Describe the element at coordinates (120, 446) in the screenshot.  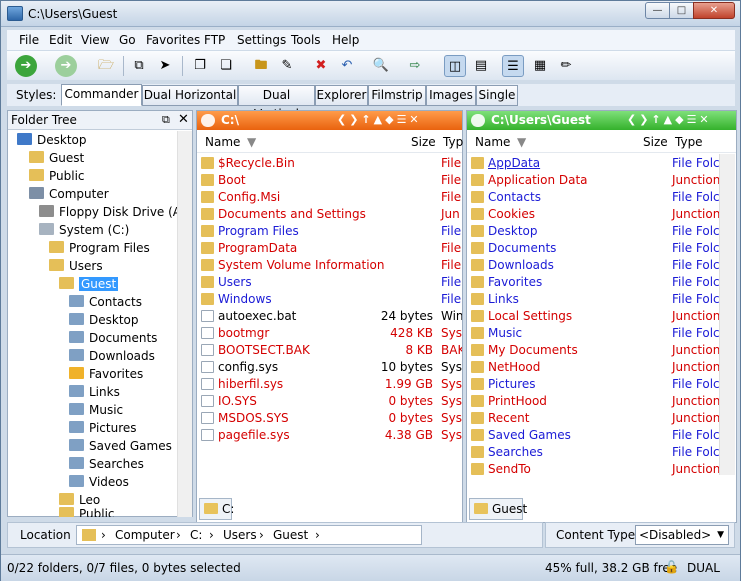
I see `tree-item-saved-games: Saved Games` at that location.